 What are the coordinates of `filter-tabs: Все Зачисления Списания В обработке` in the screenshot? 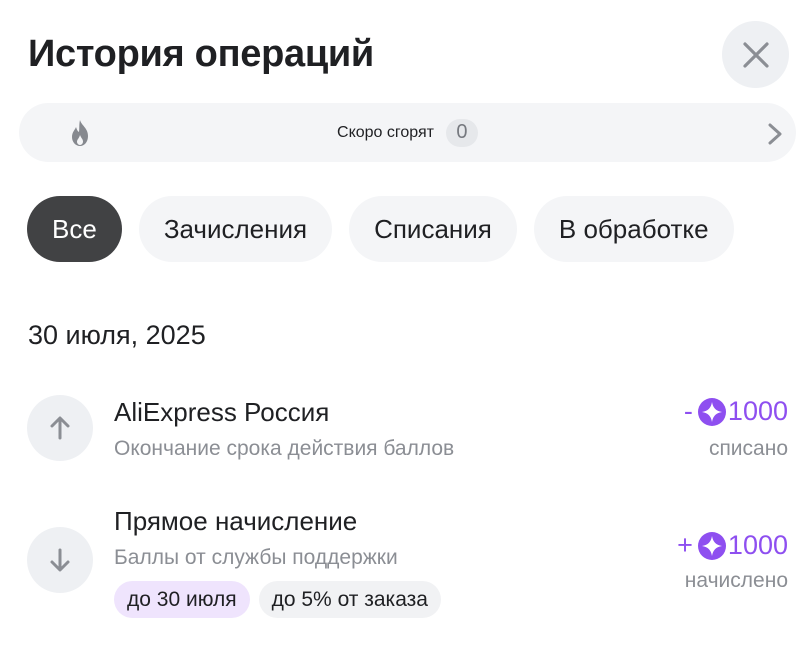 It's located at (380, 229).